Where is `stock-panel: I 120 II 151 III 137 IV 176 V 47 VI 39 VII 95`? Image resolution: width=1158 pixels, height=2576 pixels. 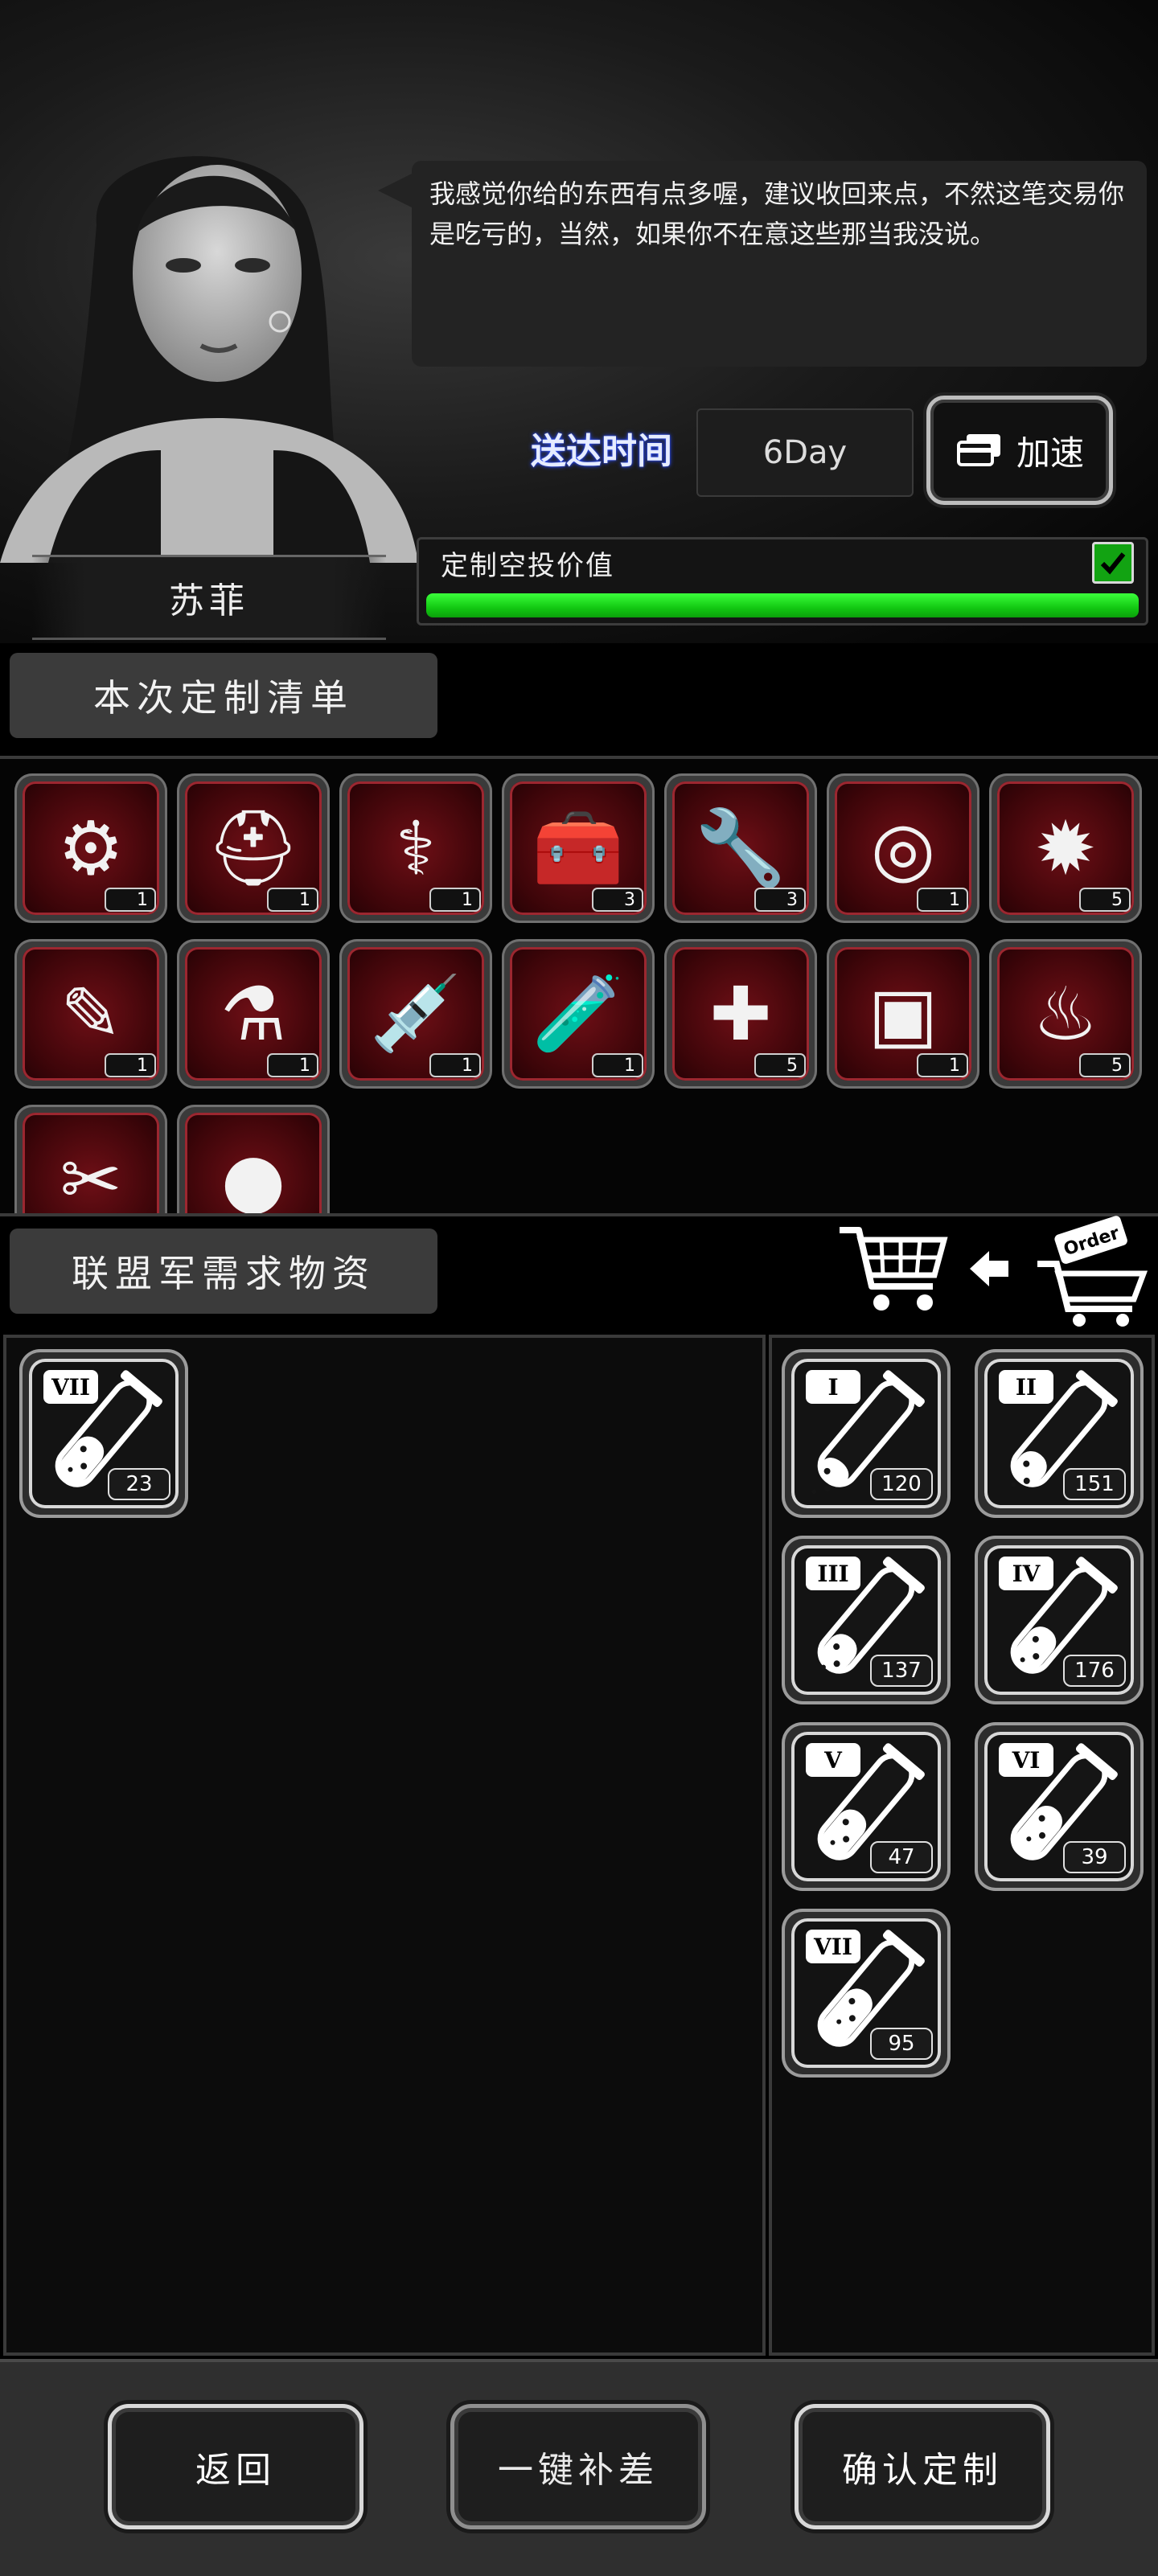
stock-panel: I 120 II 151 III 137 IV 176 V 47 VI 39 VII 95 is located at coordinates (962, 1845).